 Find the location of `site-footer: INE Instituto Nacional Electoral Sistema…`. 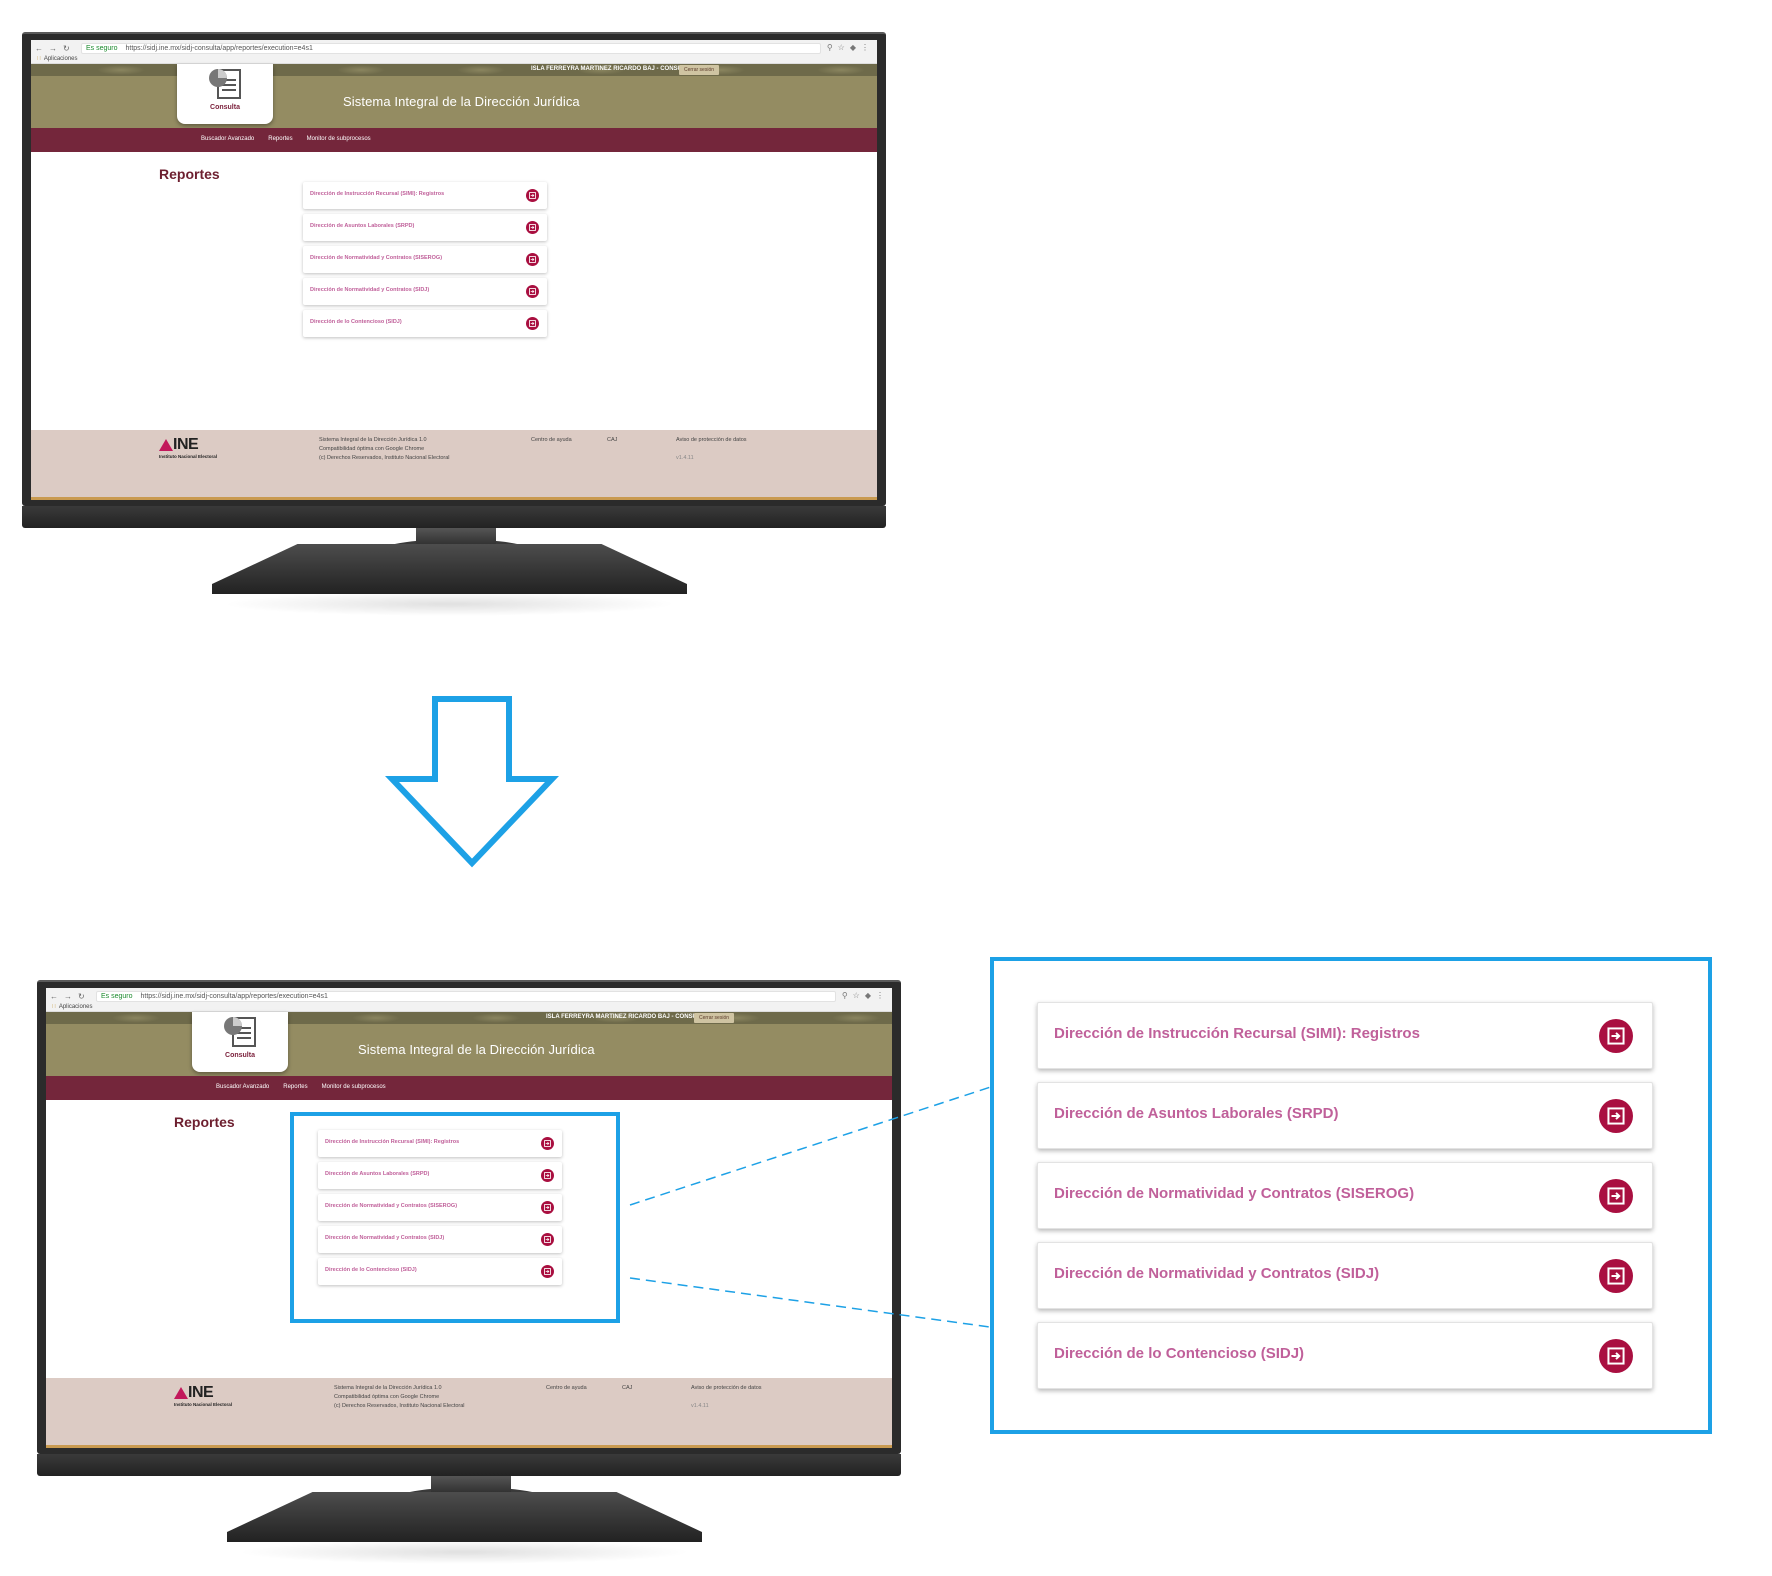

site-footer: INE Instituto Nacional Electoral Sistema… is located at coordinates (454, 465).